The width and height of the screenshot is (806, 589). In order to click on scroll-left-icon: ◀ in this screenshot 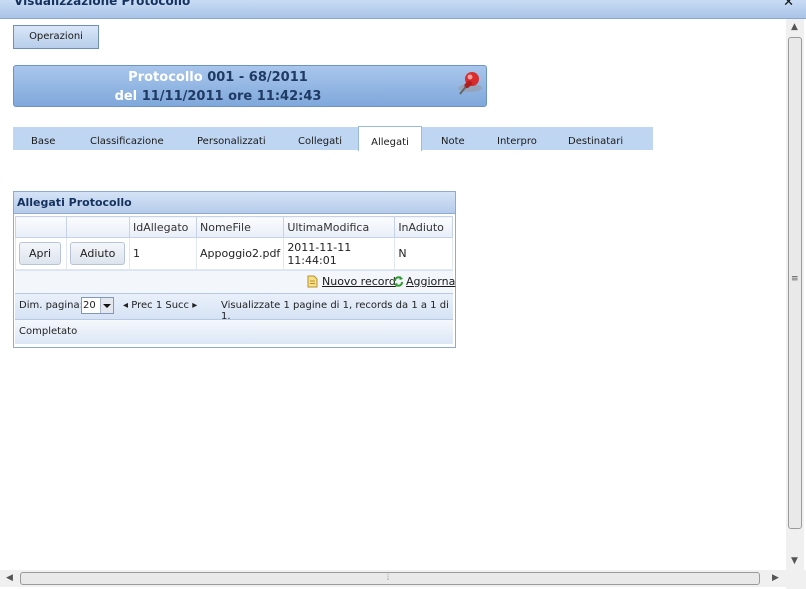, I will do `click(9, 578)`.